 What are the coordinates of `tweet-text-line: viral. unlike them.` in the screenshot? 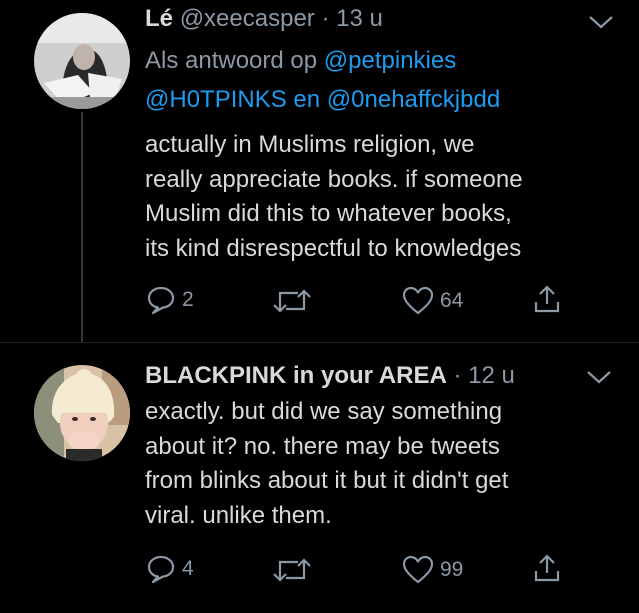 It's located at (238, 515).